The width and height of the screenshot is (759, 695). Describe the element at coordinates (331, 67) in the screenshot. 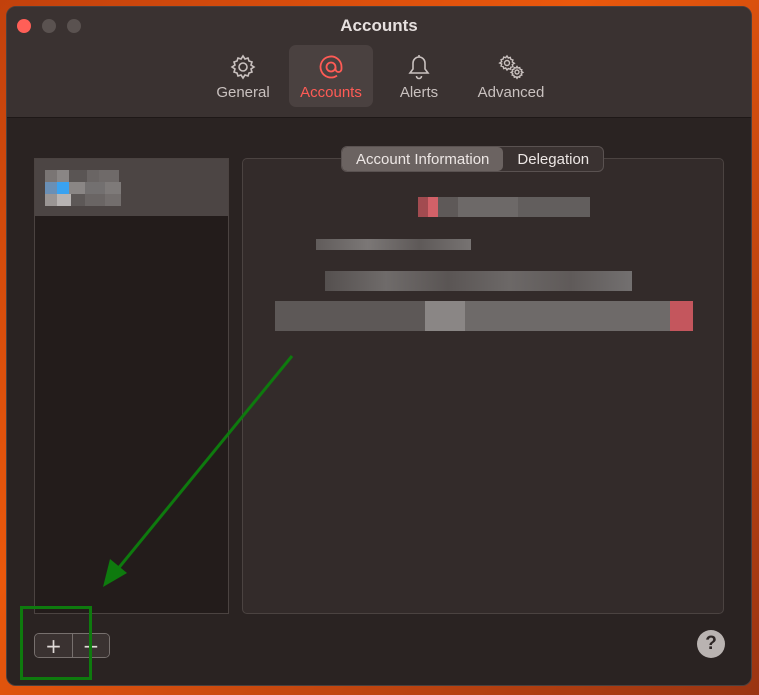

I see `at-icon` at that location.